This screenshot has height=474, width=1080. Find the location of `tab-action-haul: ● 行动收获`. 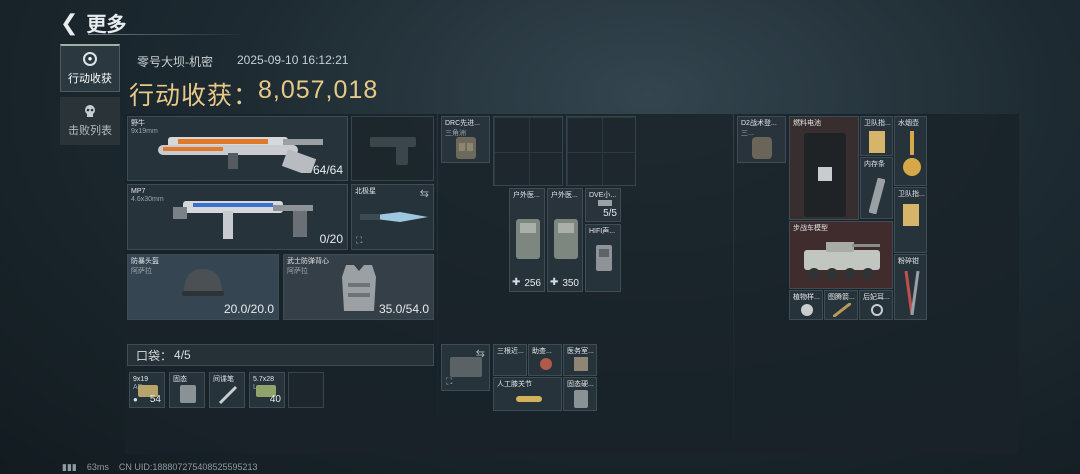

tab-action-haul: ● 行动收获 is located at coordinates (90, 68).